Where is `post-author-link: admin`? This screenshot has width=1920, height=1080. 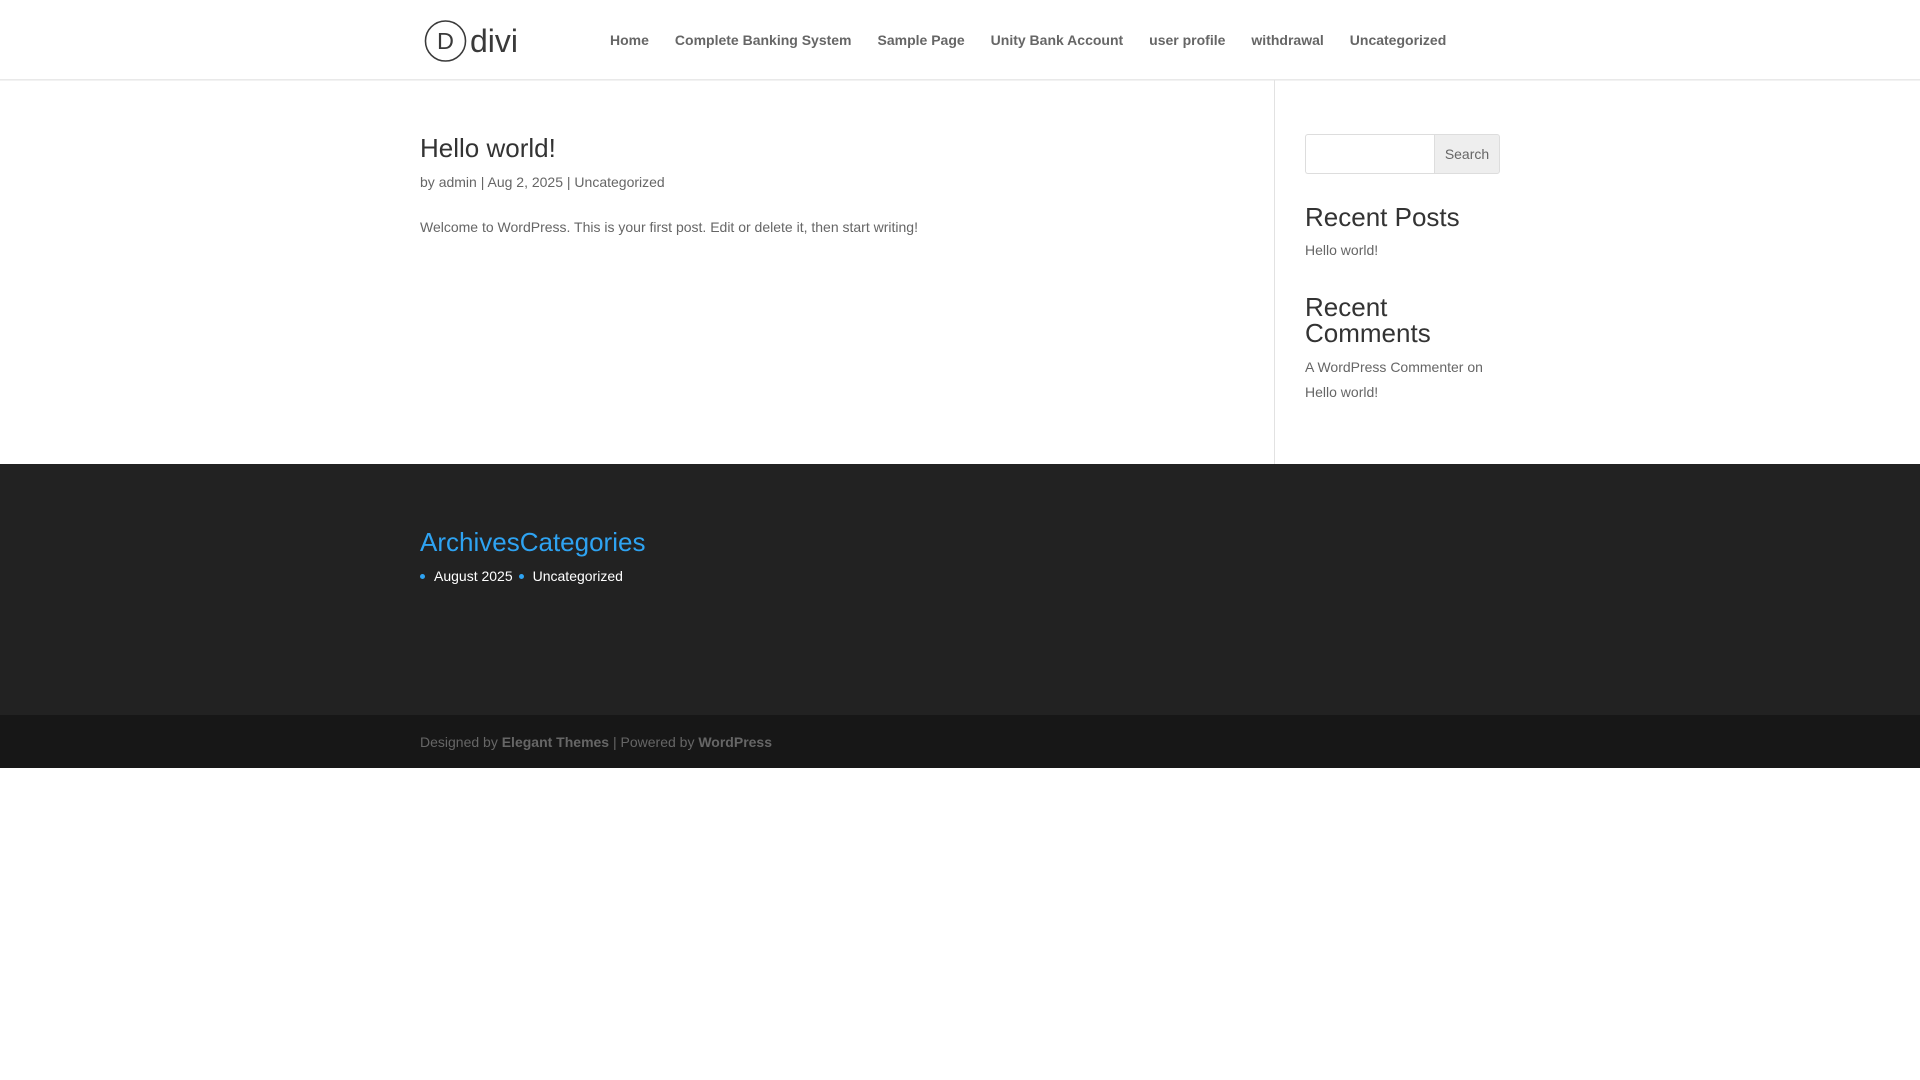
post-author-link: admin is located at coordinates (458, 182).